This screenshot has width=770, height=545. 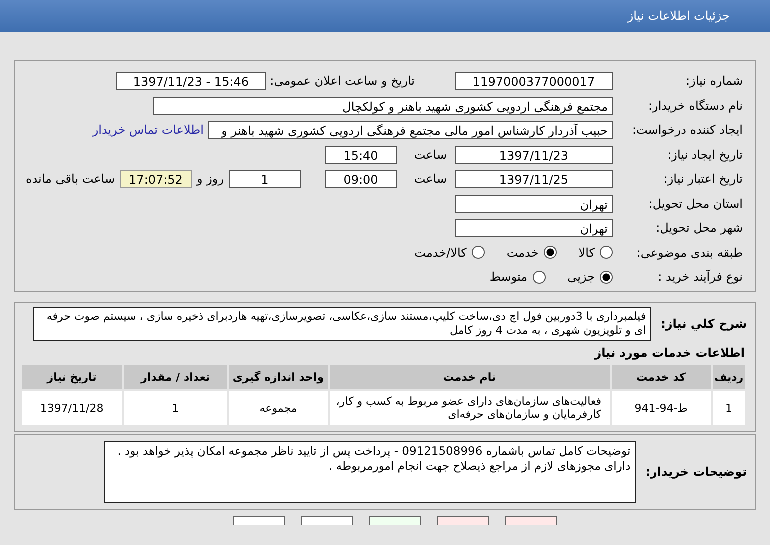 I want to click on radio-label: کالا, so click(x=586, y=253).